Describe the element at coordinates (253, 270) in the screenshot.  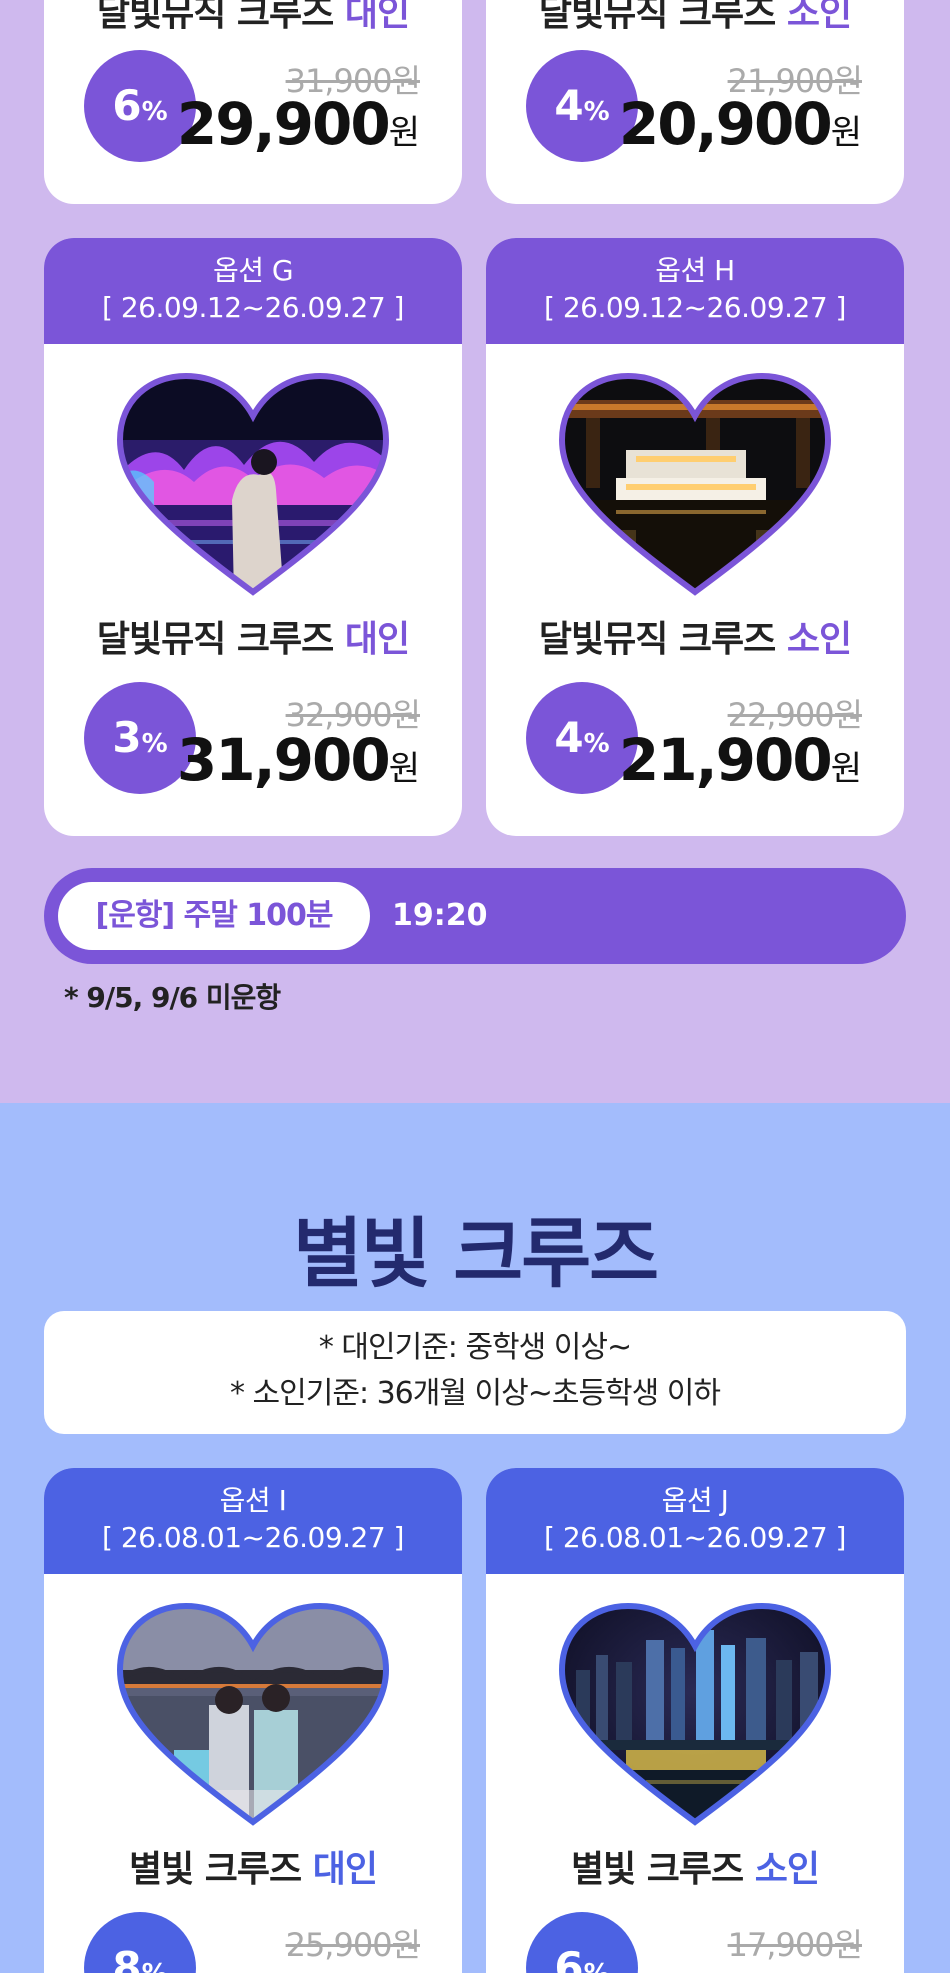
I see `option-label: 옵션 G` at that location.